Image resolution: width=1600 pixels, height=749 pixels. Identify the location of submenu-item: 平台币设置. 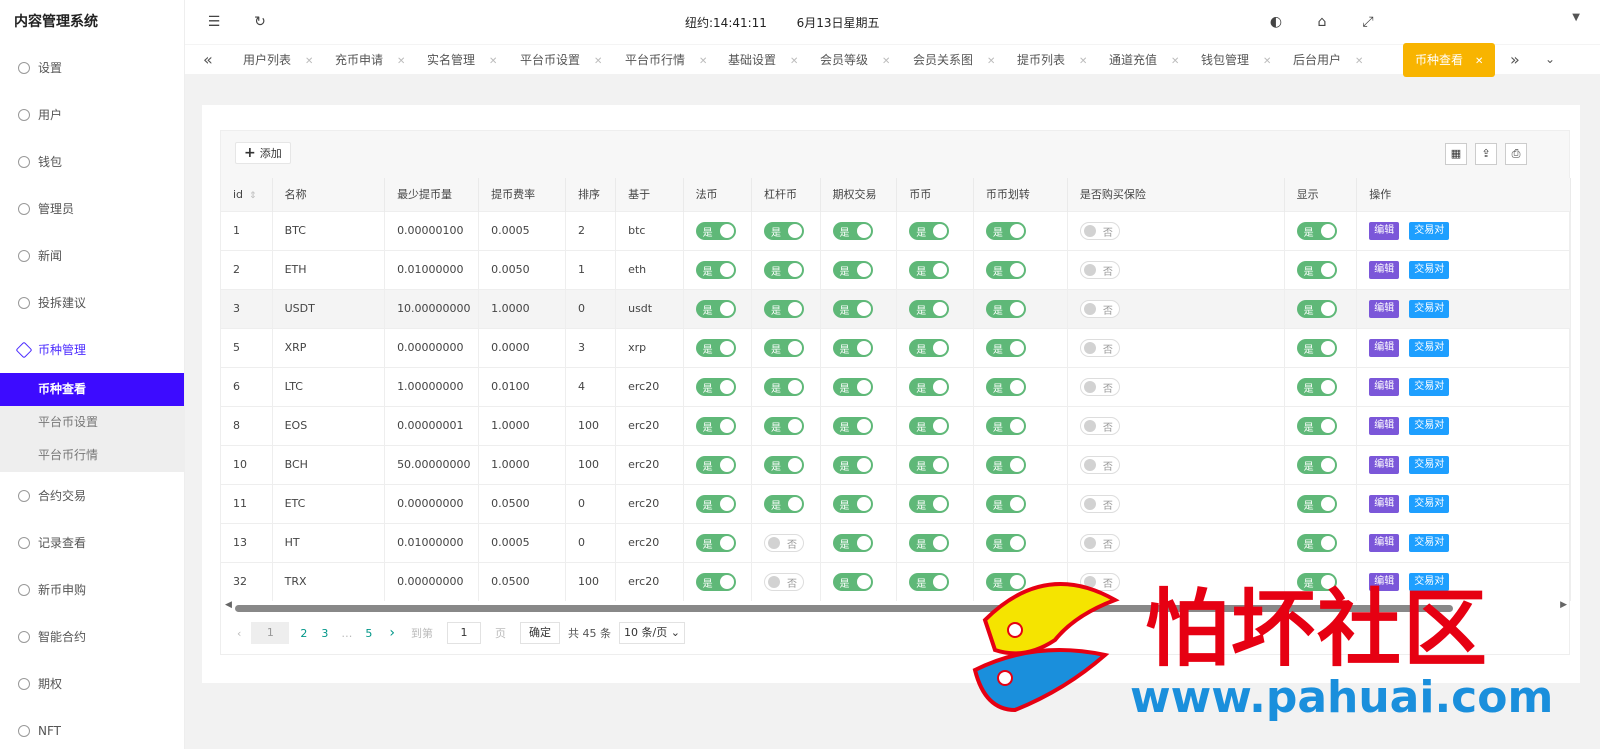
(92, 422).